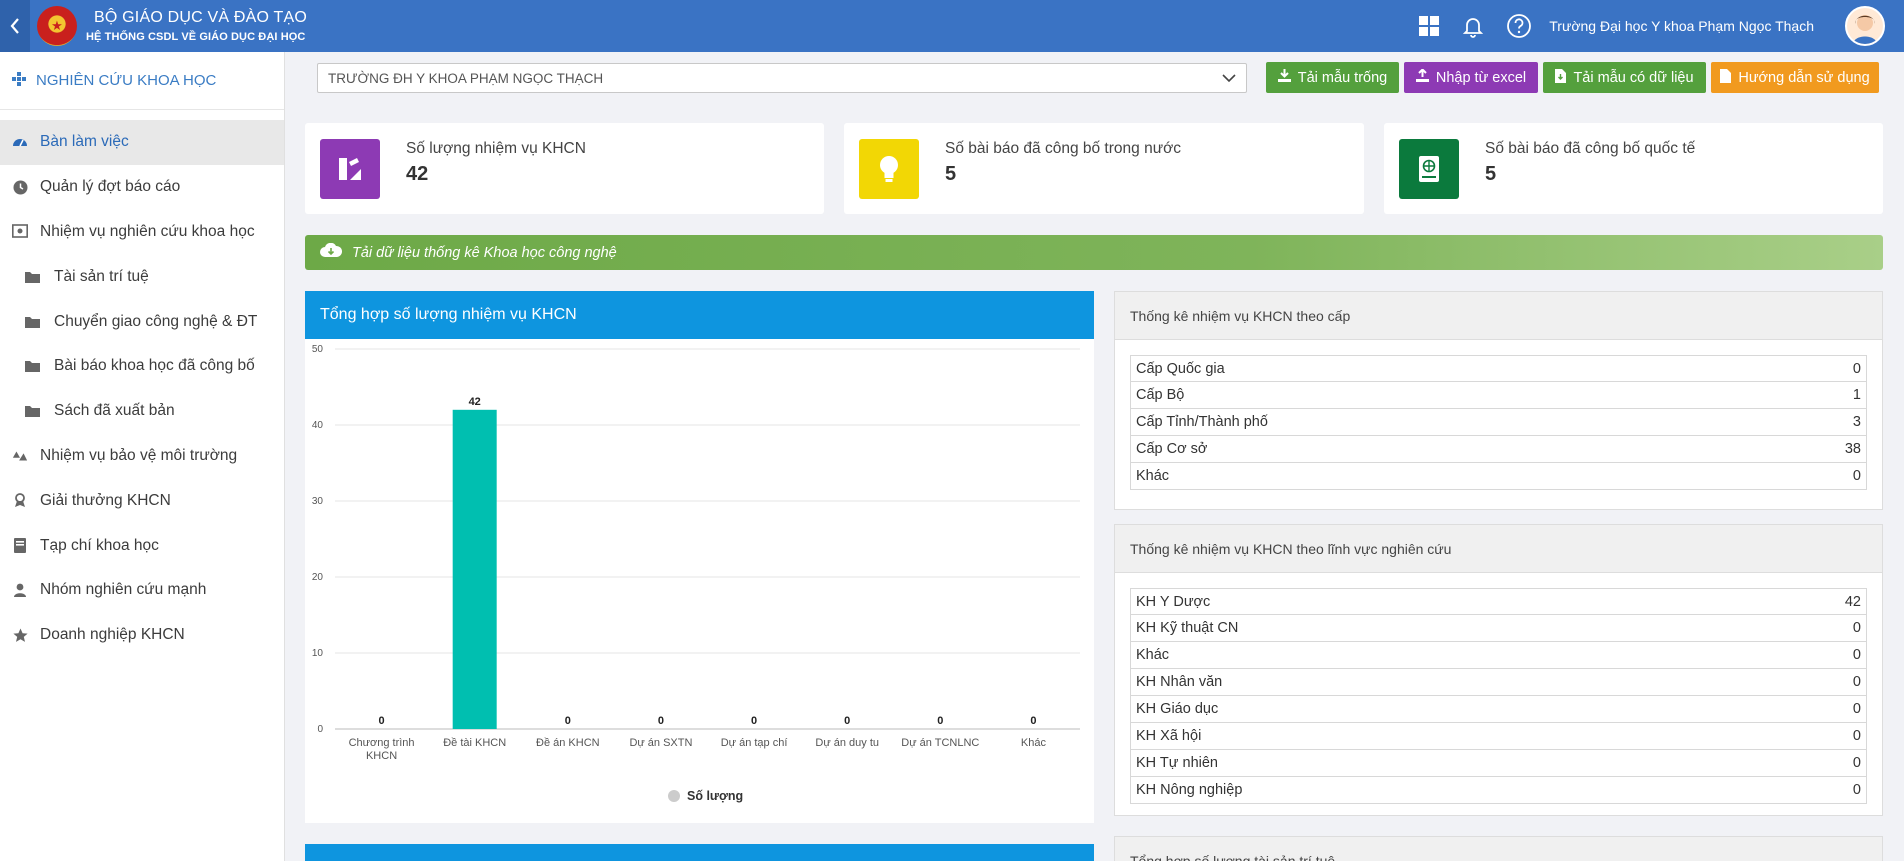  Describe the element at coordinates (142, 500) in the screenshot. I see `sidebar-item-awards: Giải thưởng KHCN` at that location.